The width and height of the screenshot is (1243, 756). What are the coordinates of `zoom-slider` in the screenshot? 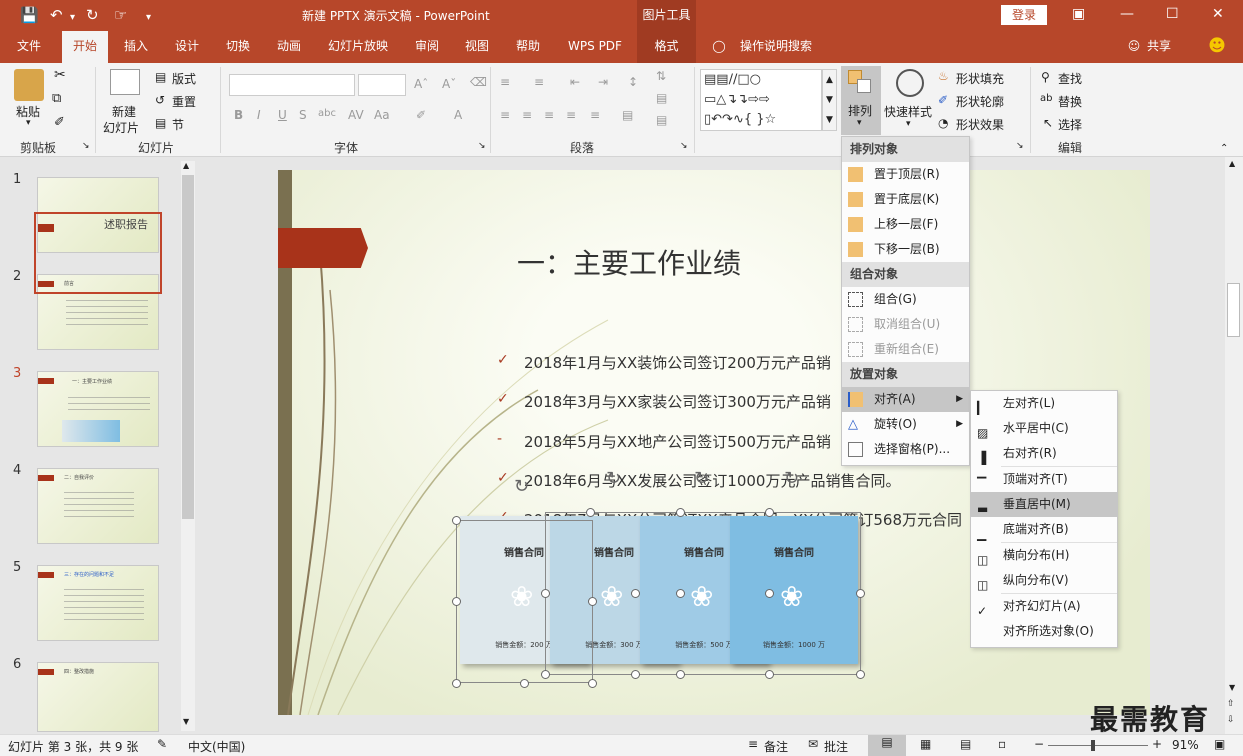 It's located at (1098, 745).